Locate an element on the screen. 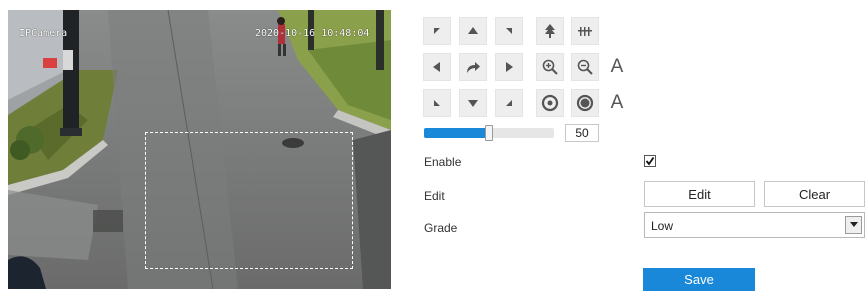 The height and width of the screenshot is (291, 865). speed-slider-handle is located at coordinates (489, 133).